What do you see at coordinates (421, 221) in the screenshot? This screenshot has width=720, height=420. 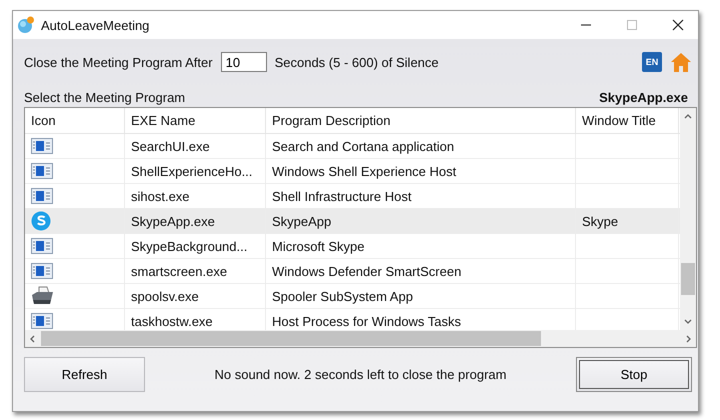 I see `table-cell: SkypeApp` at bounding box center [421, 221].